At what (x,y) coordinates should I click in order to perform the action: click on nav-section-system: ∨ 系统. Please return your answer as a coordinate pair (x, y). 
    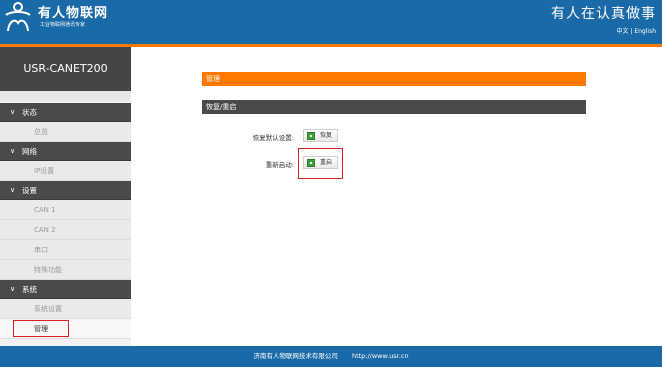
    Looking at the image, I should click on (65, 289).